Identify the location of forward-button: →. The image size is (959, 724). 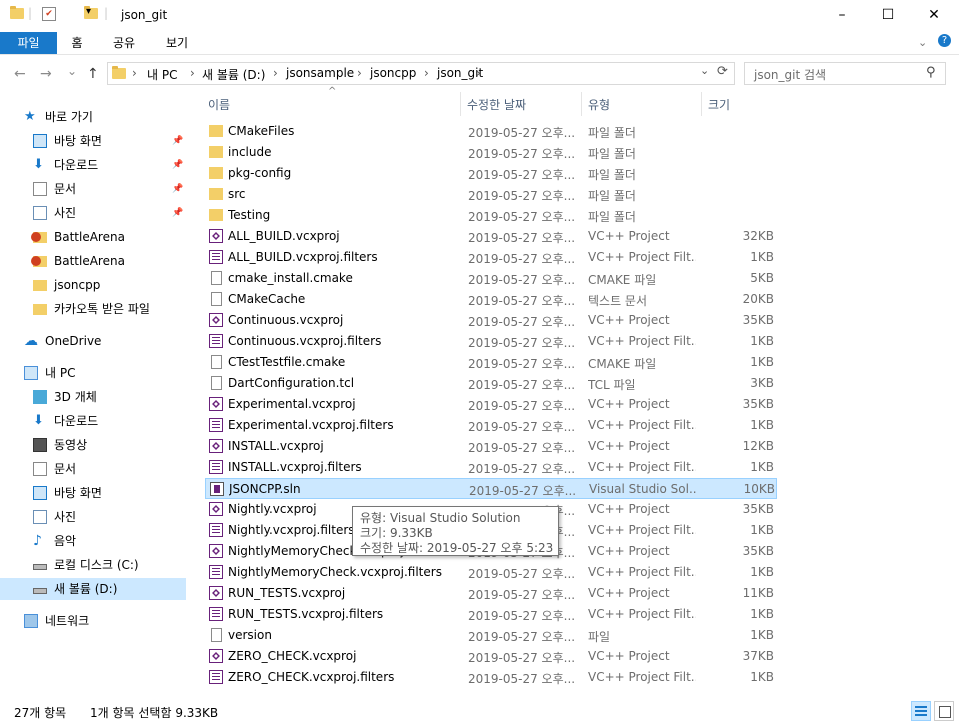
(46, 74).